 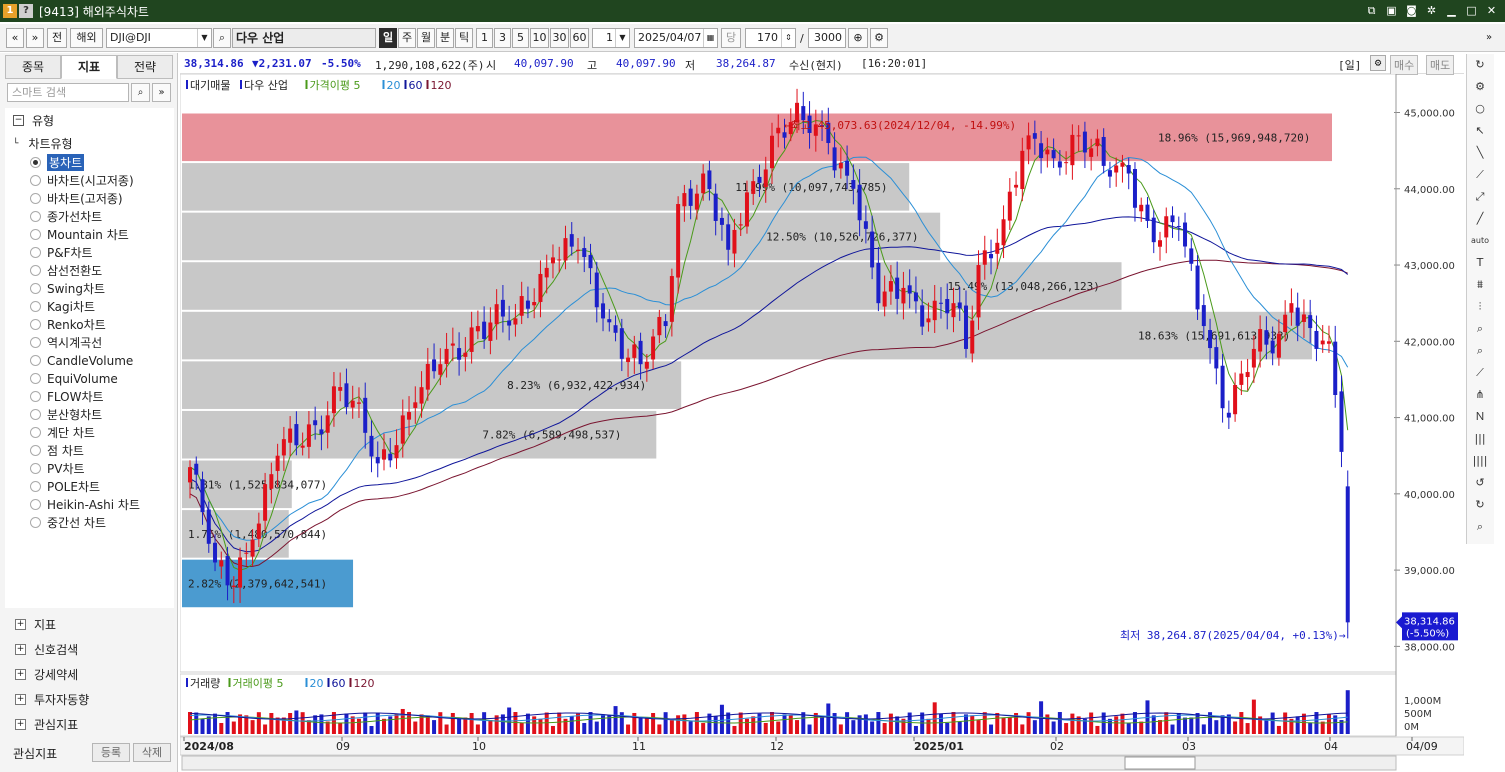 I want to click on stepper-icon: ⇕, so click(x=788, y=38).